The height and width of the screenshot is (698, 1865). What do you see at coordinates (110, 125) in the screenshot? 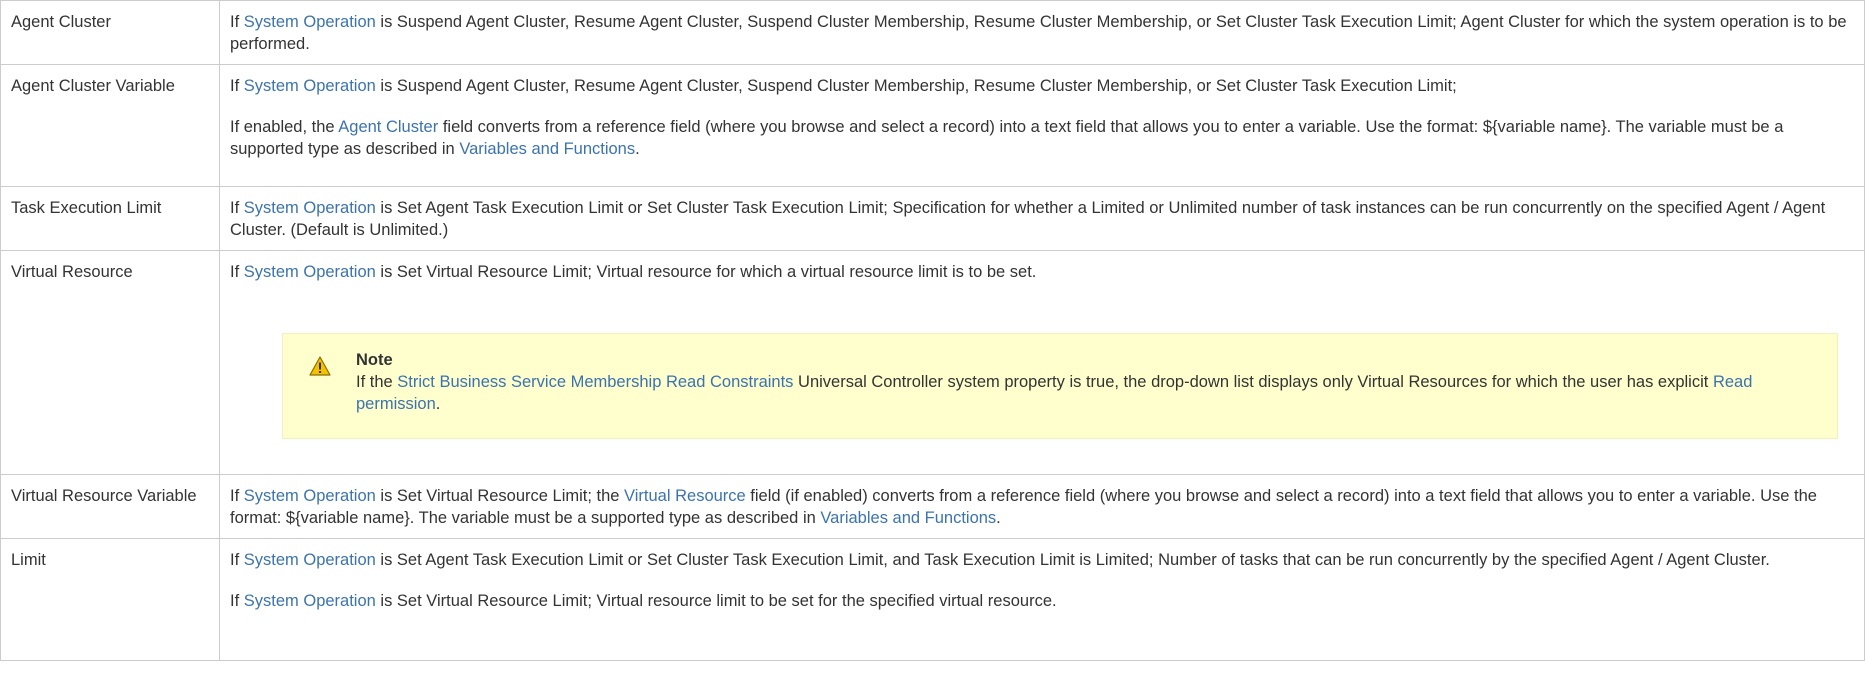
I see `field-name: Agent Cluster Variable` at bounding box center [110, 125].